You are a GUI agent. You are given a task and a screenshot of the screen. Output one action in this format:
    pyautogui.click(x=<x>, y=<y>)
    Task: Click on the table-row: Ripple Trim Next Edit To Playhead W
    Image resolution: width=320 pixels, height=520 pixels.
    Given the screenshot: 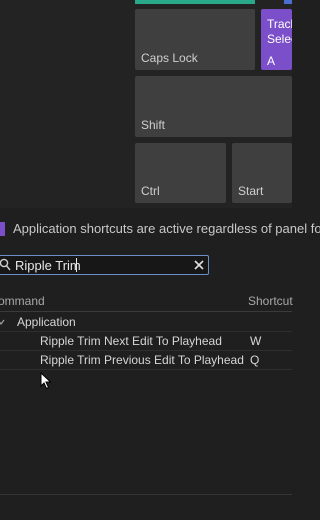 What is the action you would take?
    pyautogui.click(x=146, y=341)
    